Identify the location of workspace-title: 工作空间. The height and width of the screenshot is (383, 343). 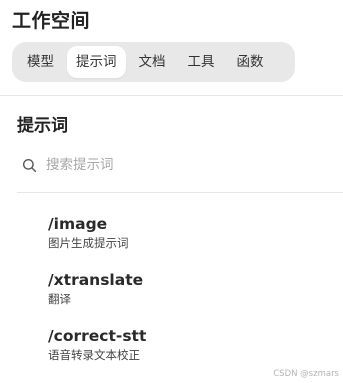
(51, 21).